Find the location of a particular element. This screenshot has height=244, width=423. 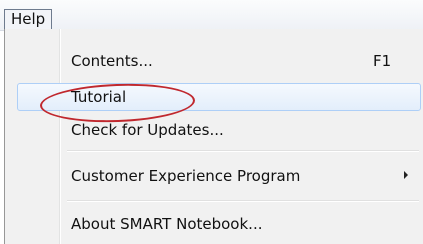

submenu-arrow-icon is located at coordinates (406, 175).